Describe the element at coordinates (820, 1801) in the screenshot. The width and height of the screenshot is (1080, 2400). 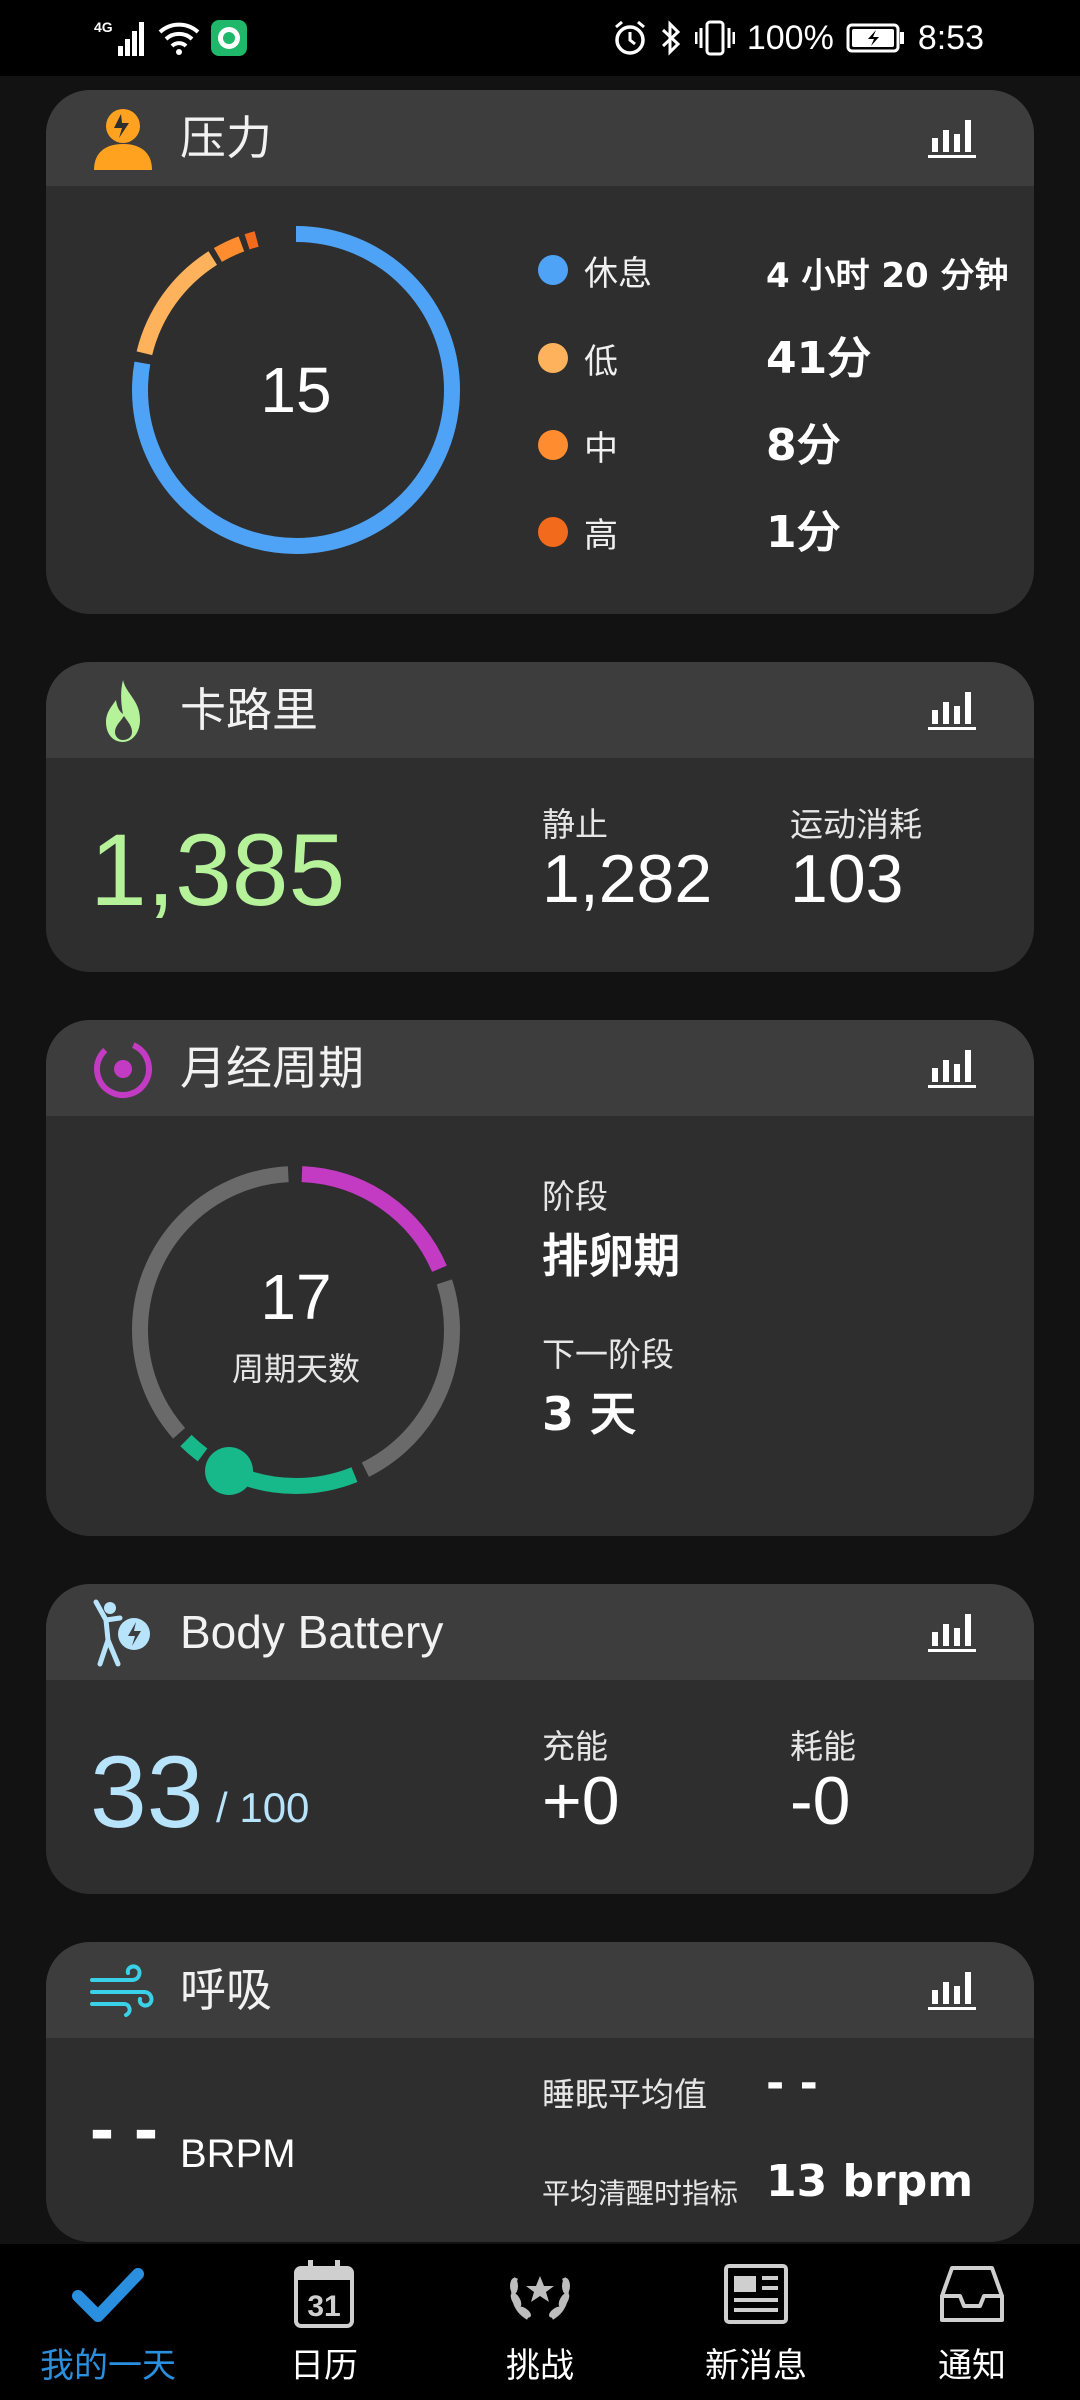
I see `drained-value: -0` at that location.